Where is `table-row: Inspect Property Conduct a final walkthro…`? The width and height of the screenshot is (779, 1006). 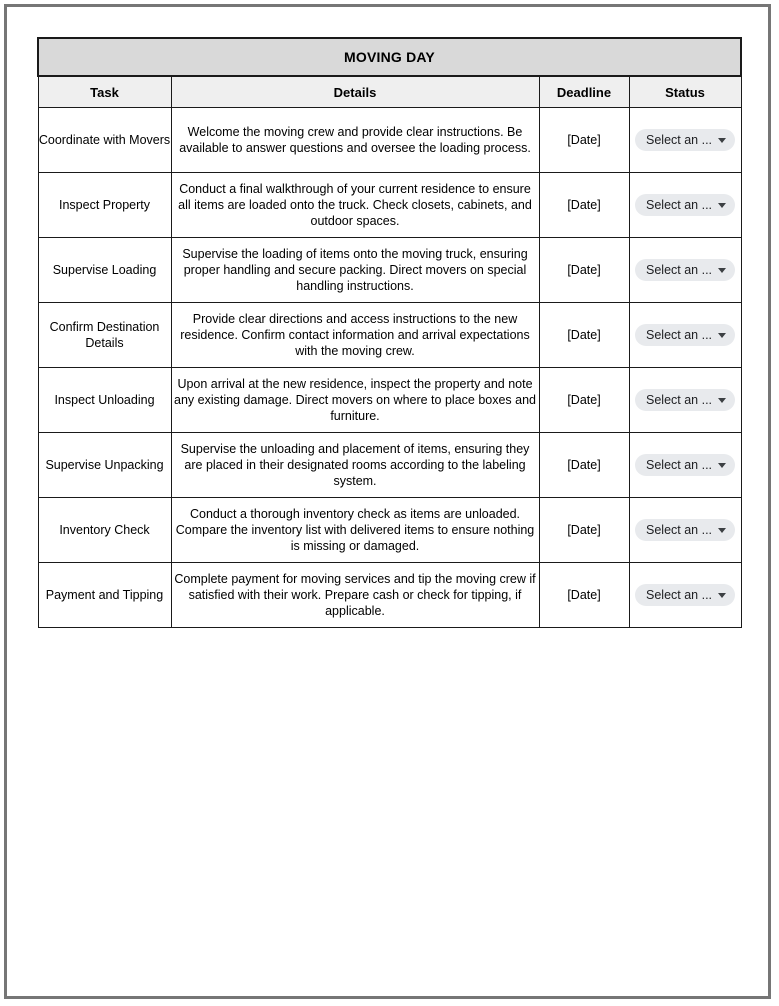 table-row: Inspect Property Conduct a final walkthro… is located at coordinates (389, 205).